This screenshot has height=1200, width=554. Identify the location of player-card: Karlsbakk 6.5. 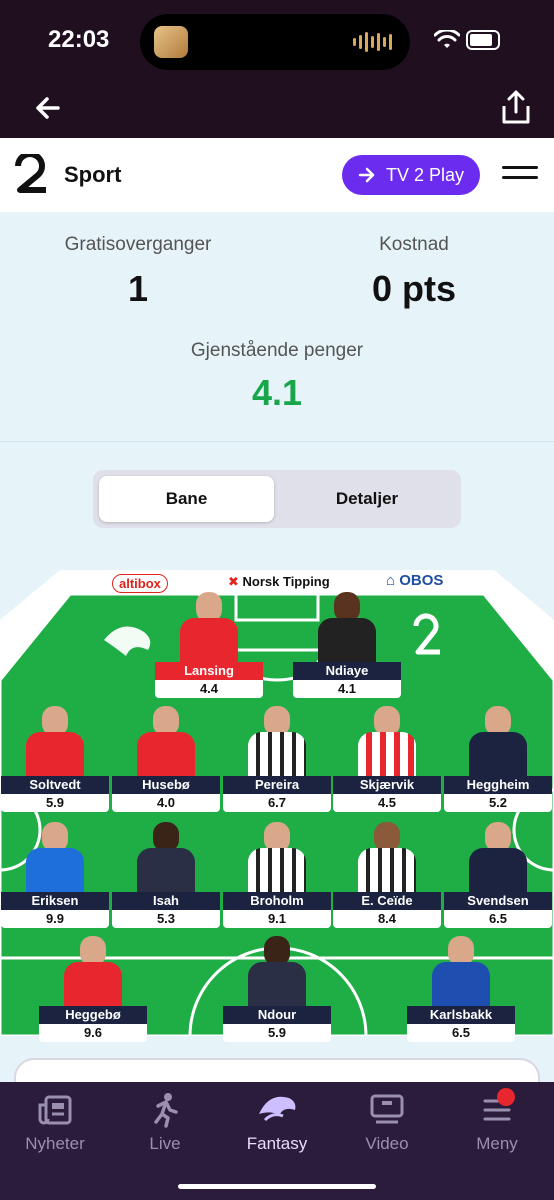
(461, 989).